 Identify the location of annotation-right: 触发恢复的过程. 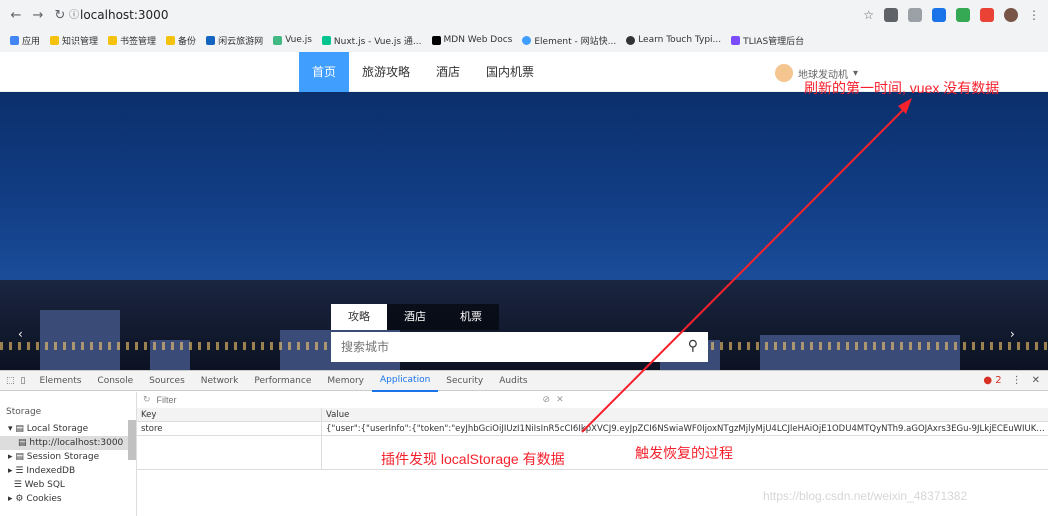
(684, 453).